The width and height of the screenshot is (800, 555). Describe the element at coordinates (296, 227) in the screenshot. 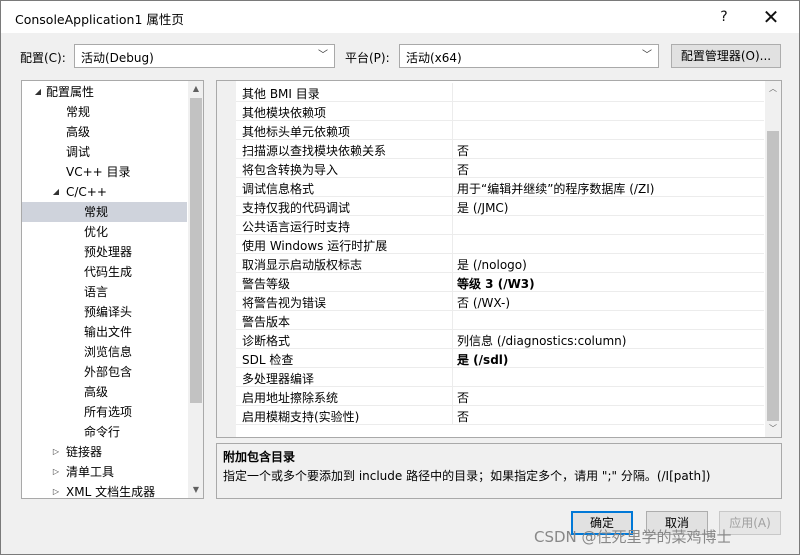

I see `property-name: 公共语言运行时支持` at that location.